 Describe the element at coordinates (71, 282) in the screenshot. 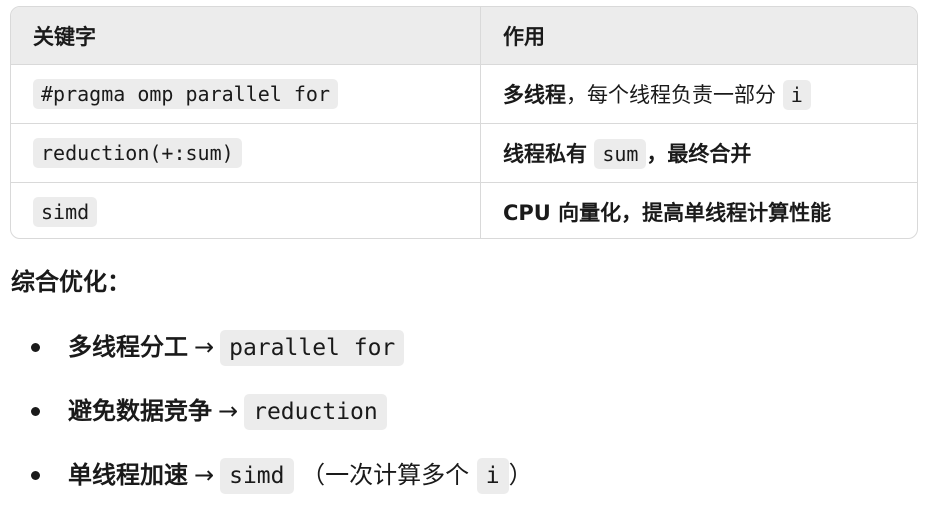

I see `section-title: 综合优化：` at that location.